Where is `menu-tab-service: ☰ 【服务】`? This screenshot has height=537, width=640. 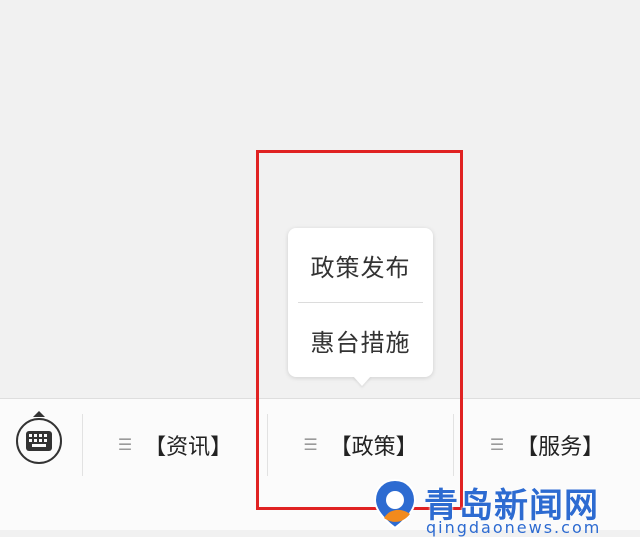
menu-tab-service: ☰ 【服务】 is located at coordinates (547, 445).